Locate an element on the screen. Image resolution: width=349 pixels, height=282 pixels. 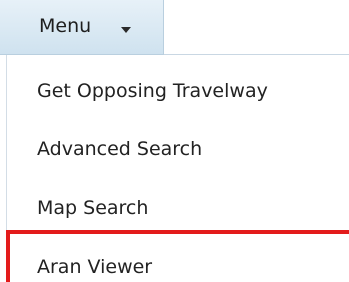
menu-item-advanced-search: Advanced Search is located at coordinates (119, 149).